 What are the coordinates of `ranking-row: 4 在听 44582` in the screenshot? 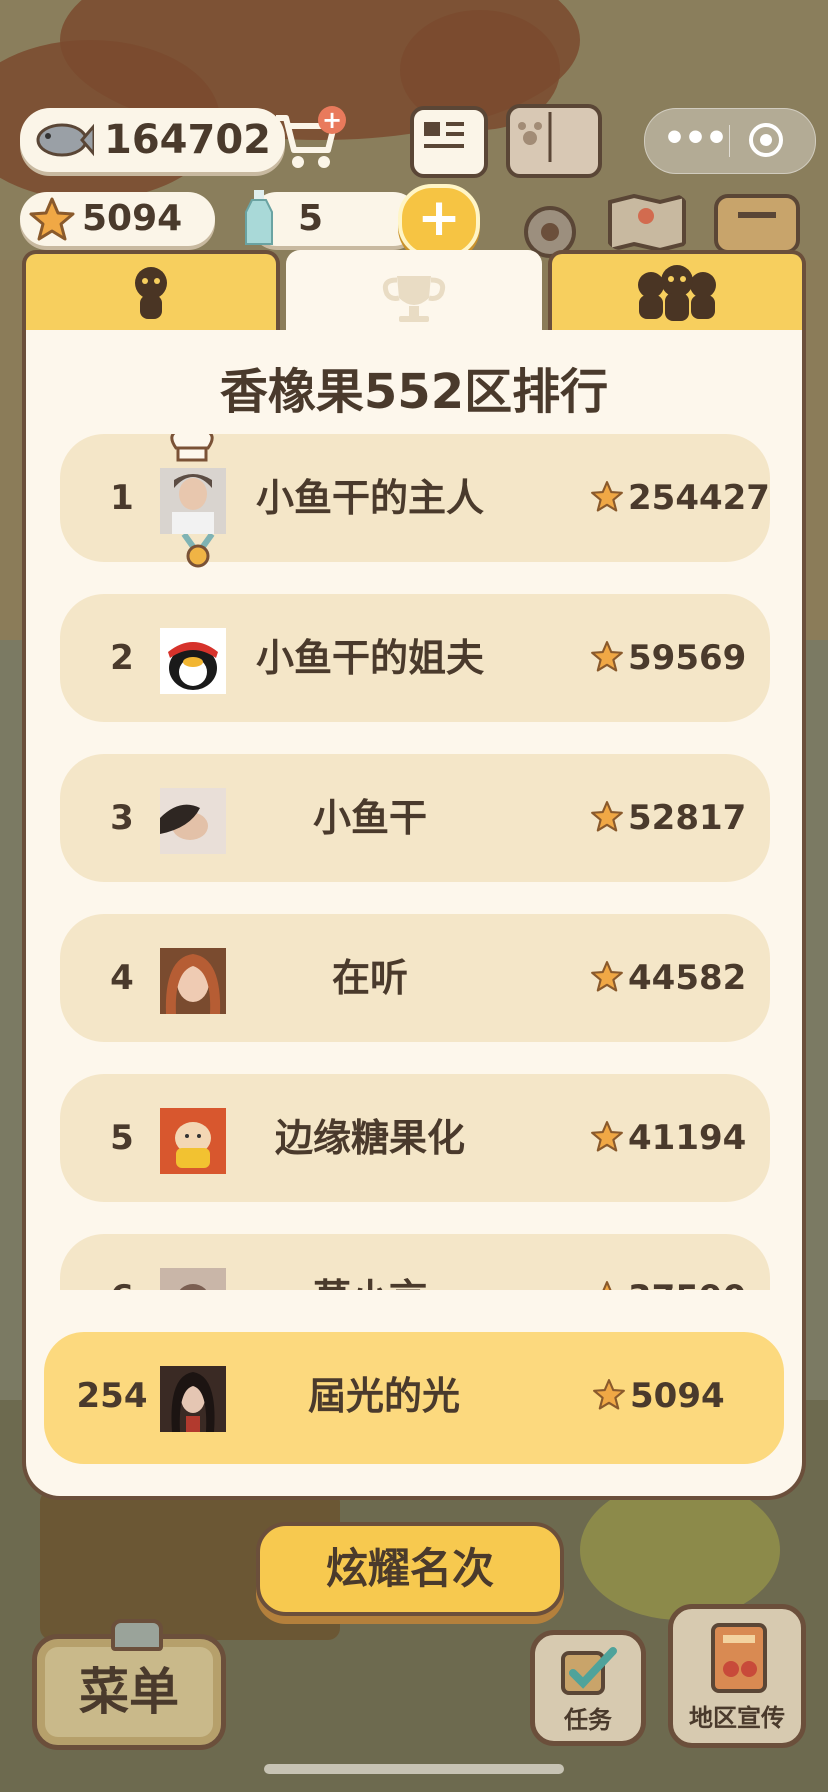 It's located at (415, 978).